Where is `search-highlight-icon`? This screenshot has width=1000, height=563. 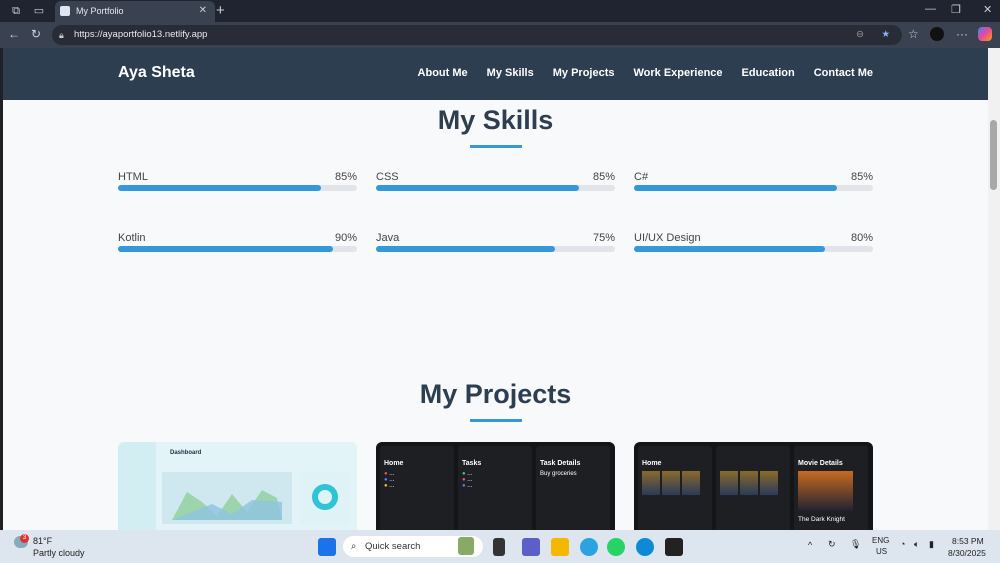 search-highlight-icon is located at coordinates (466, 546).